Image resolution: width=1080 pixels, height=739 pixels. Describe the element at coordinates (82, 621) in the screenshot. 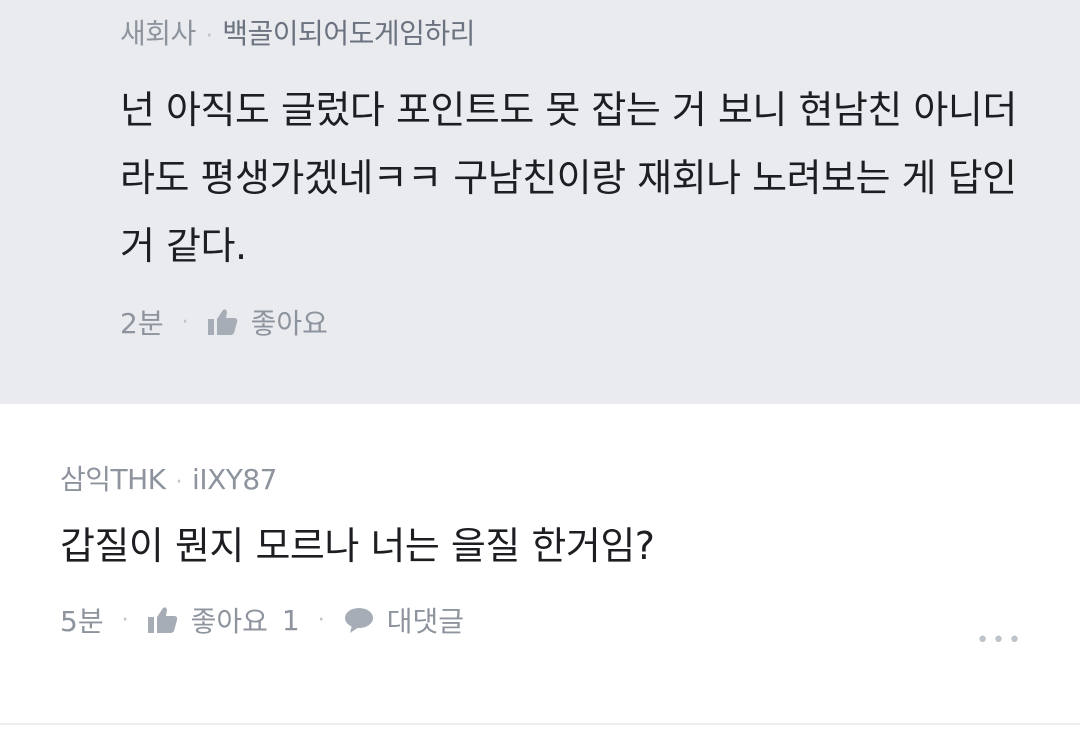

I see `comment-time: 5분` at that location.